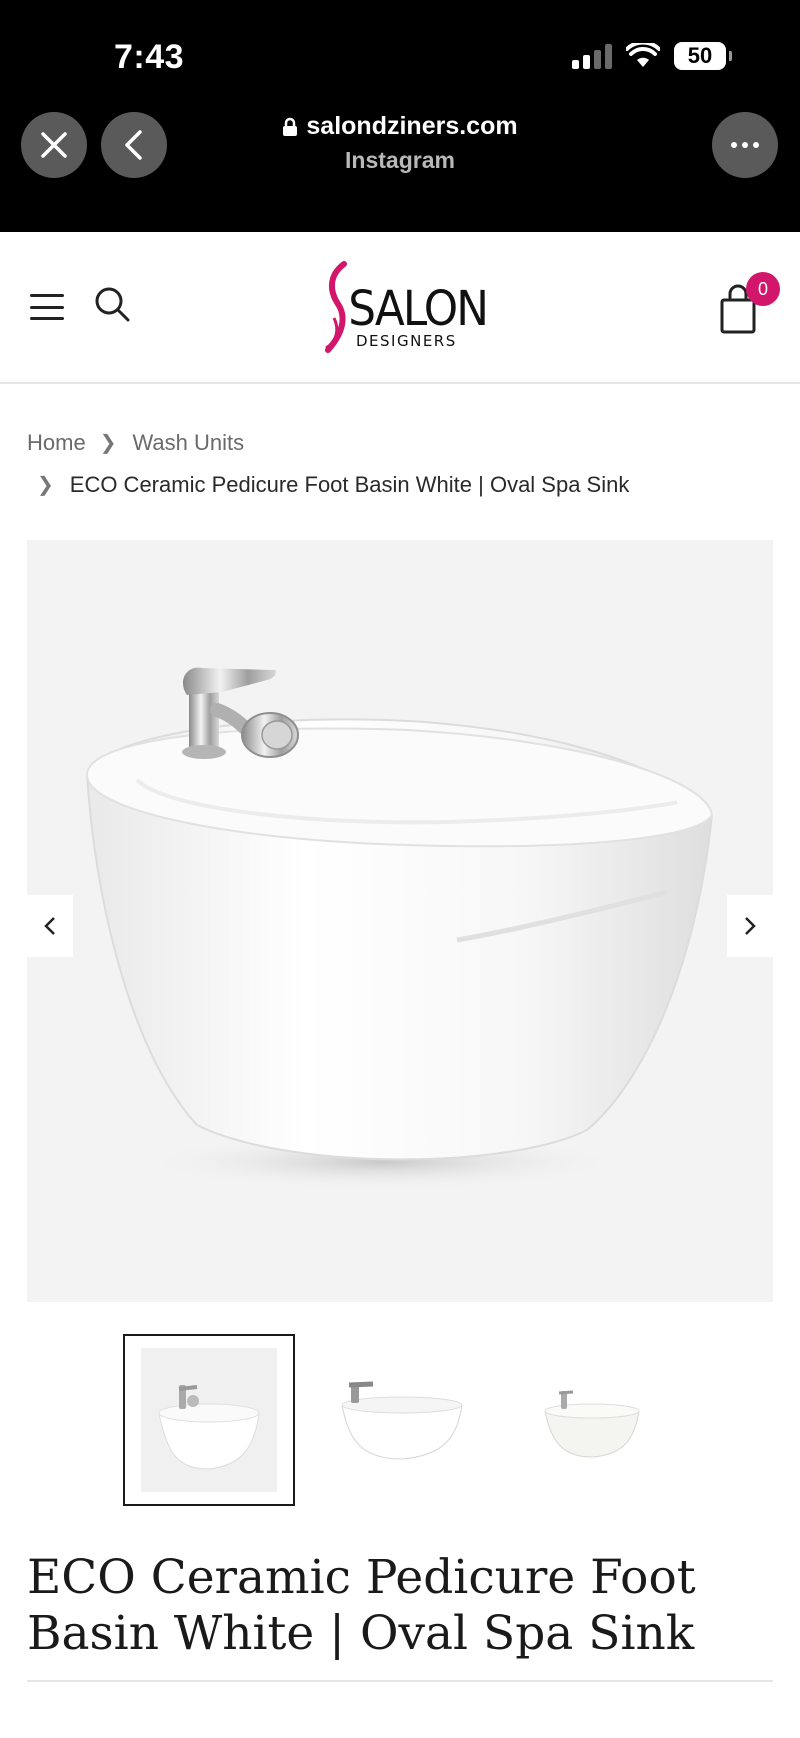  I want to click on more-icon, so click(745, 145).